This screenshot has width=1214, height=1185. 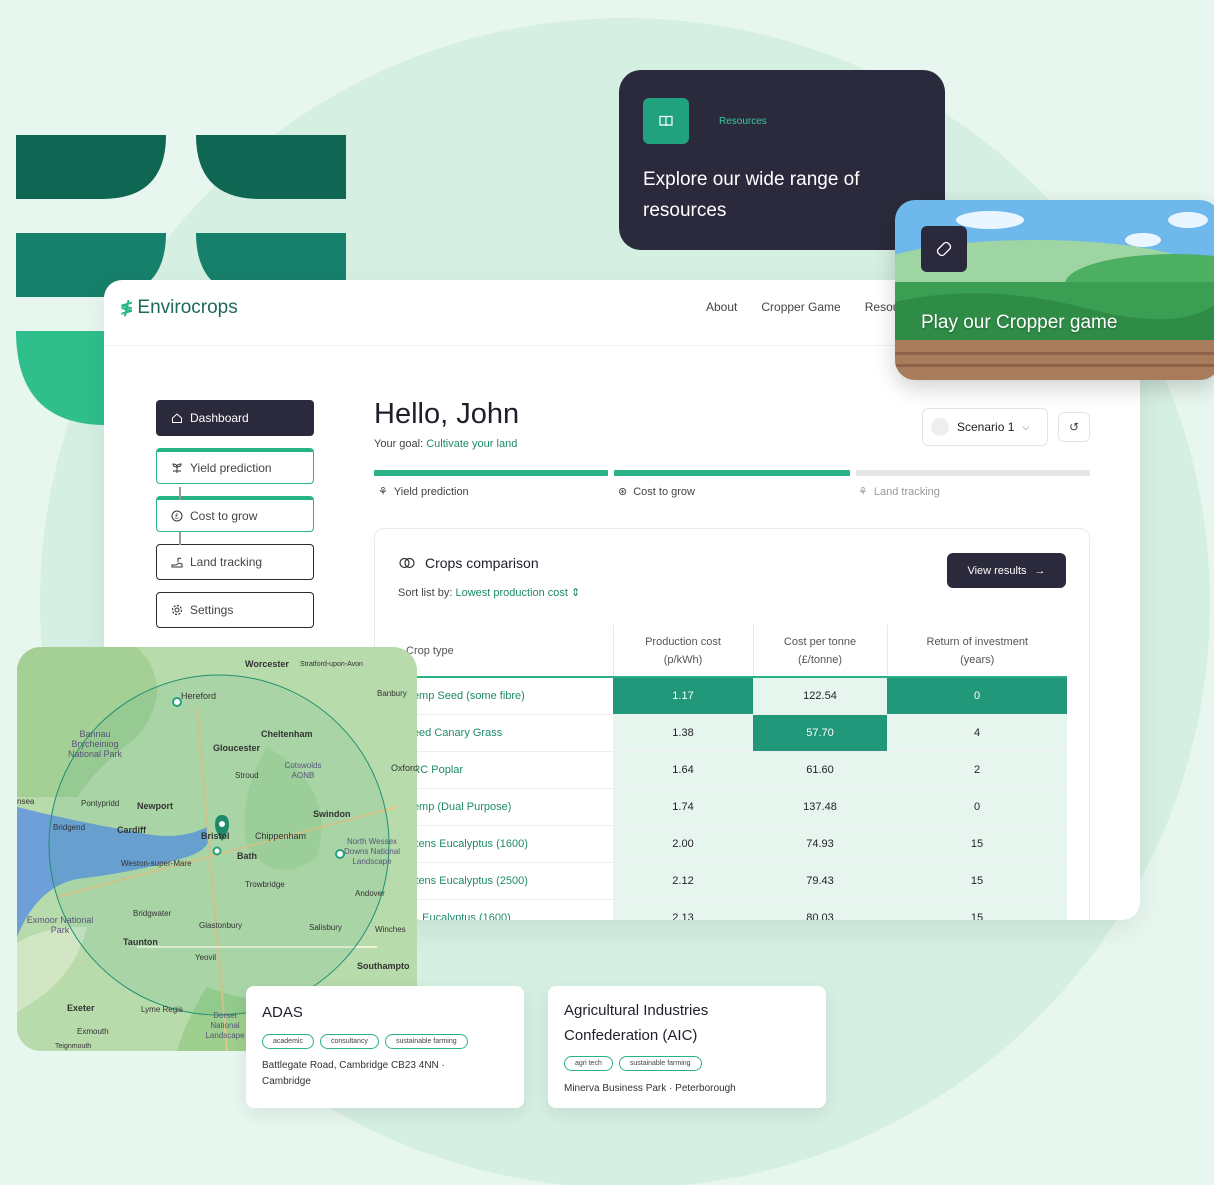 I want to click on header-text: Production cost (p/kWh), so click(x=683, y=650).